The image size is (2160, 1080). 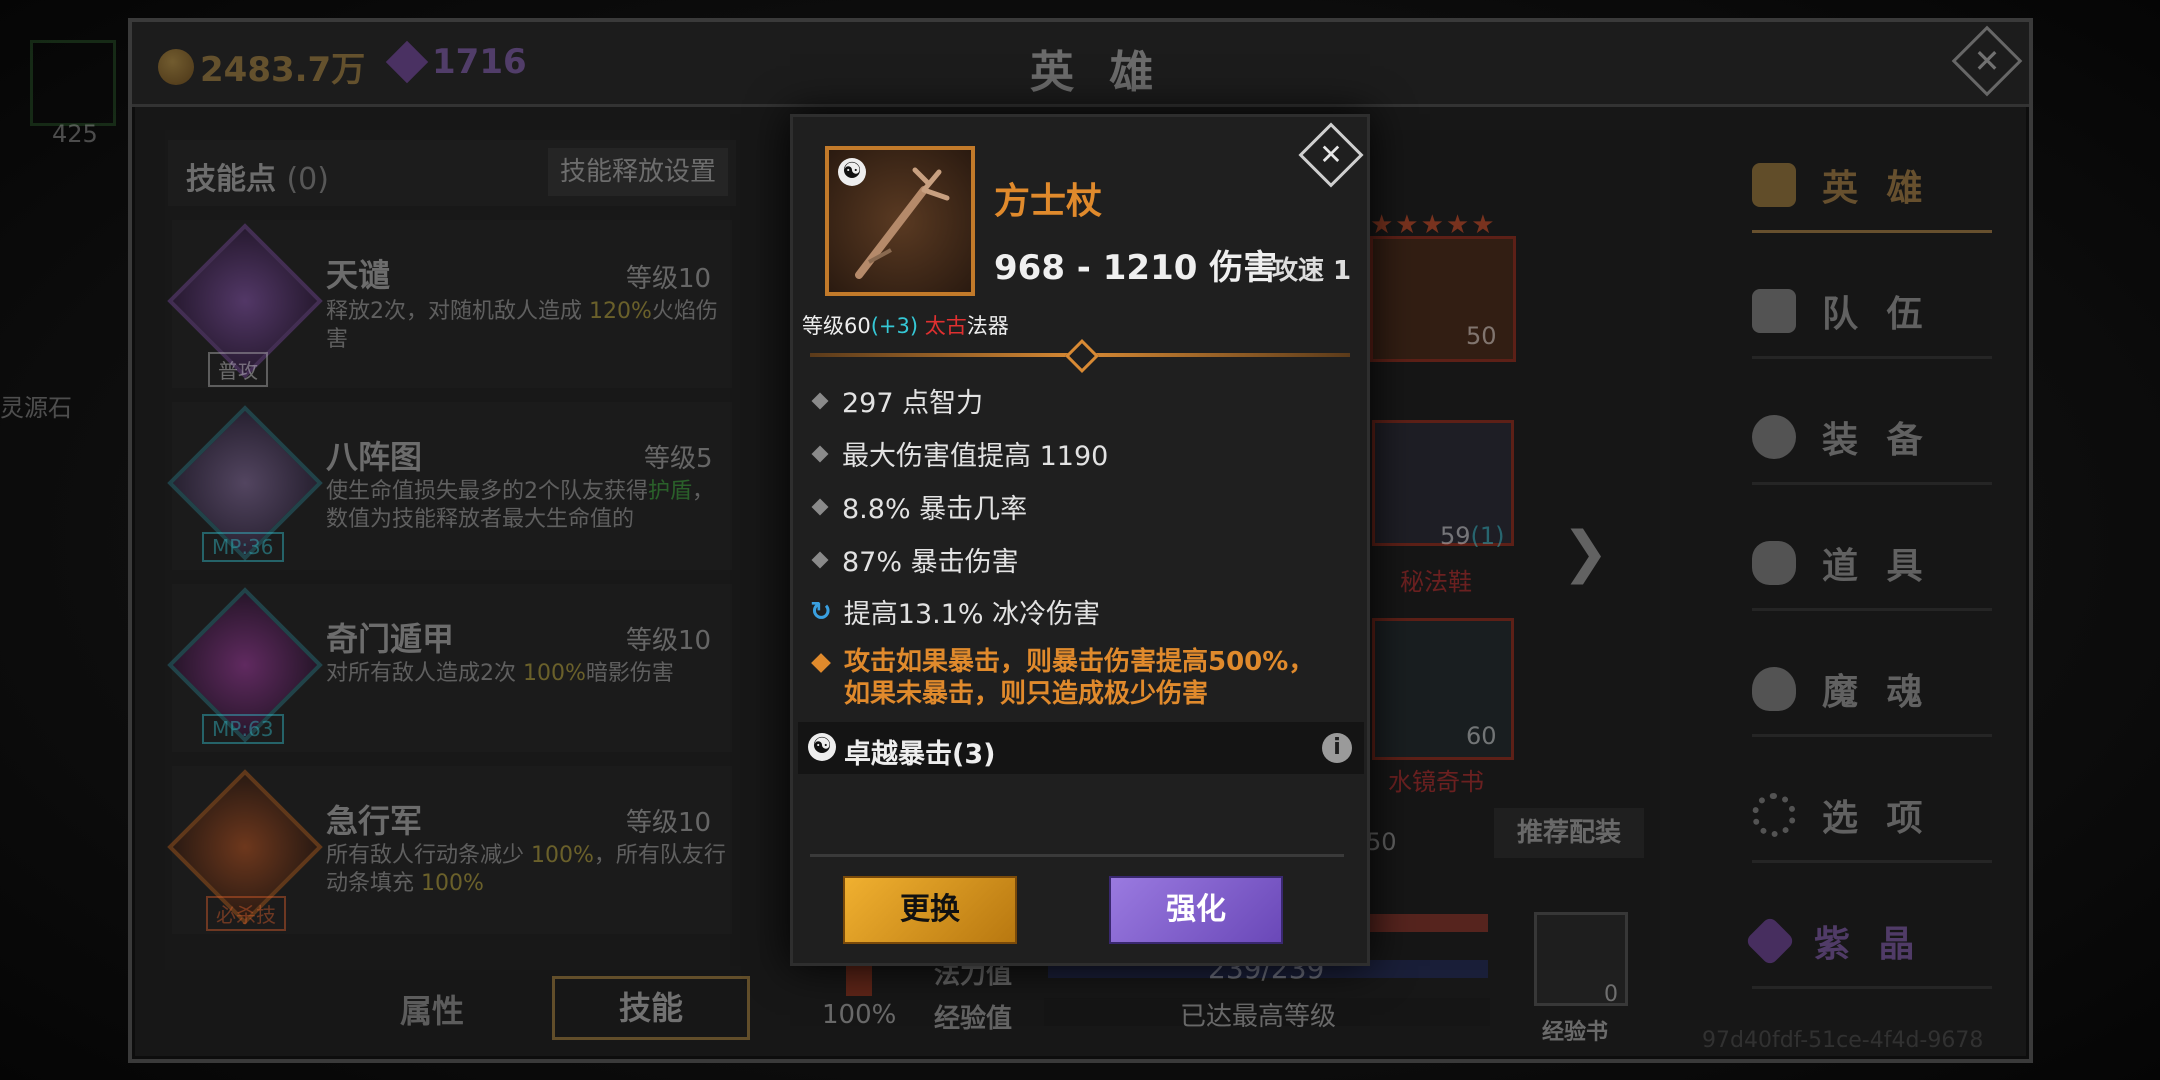 I want to click on skill-name: 天谴, so click(x=358, y=275).